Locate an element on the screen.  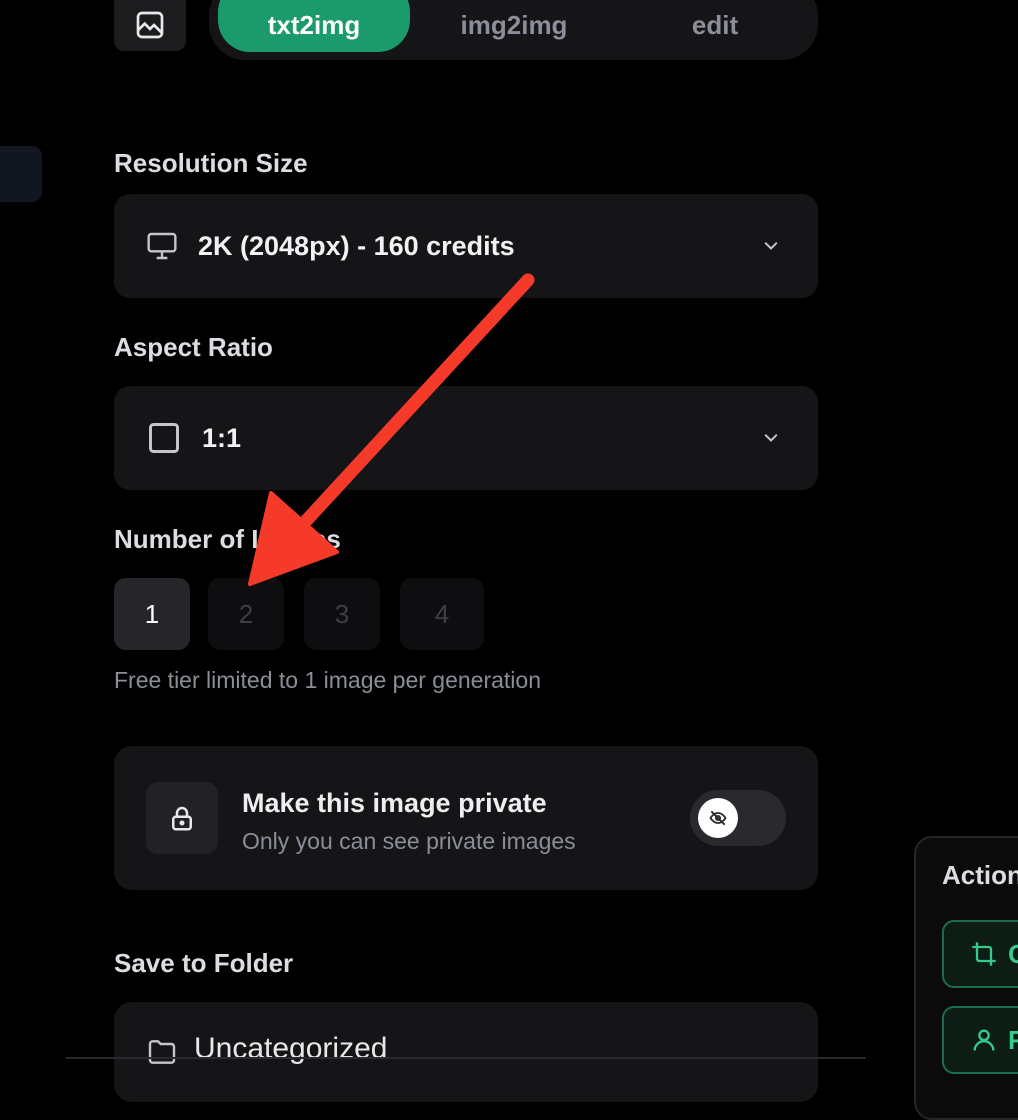
number-of-images-label: Number of Images is located at coordinates (227, 539).